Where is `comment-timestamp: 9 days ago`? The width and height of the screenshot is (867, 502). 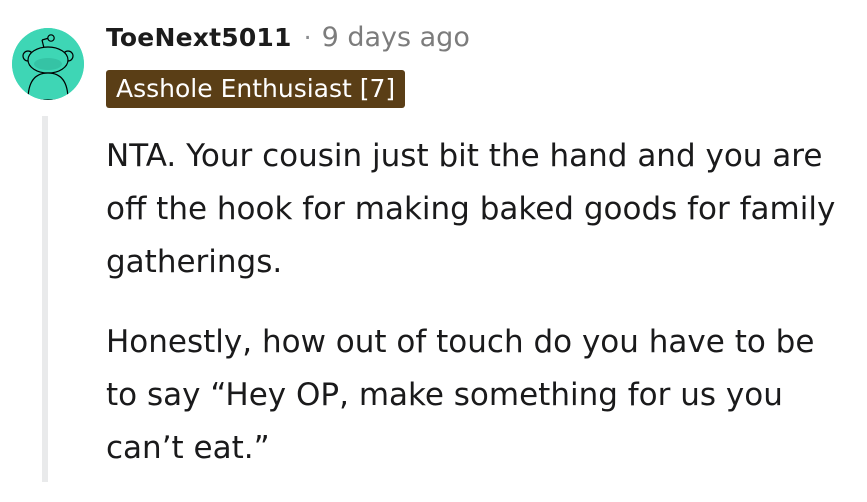
comment-timestamp: 9 days ago is located at coordinates (396, 37).